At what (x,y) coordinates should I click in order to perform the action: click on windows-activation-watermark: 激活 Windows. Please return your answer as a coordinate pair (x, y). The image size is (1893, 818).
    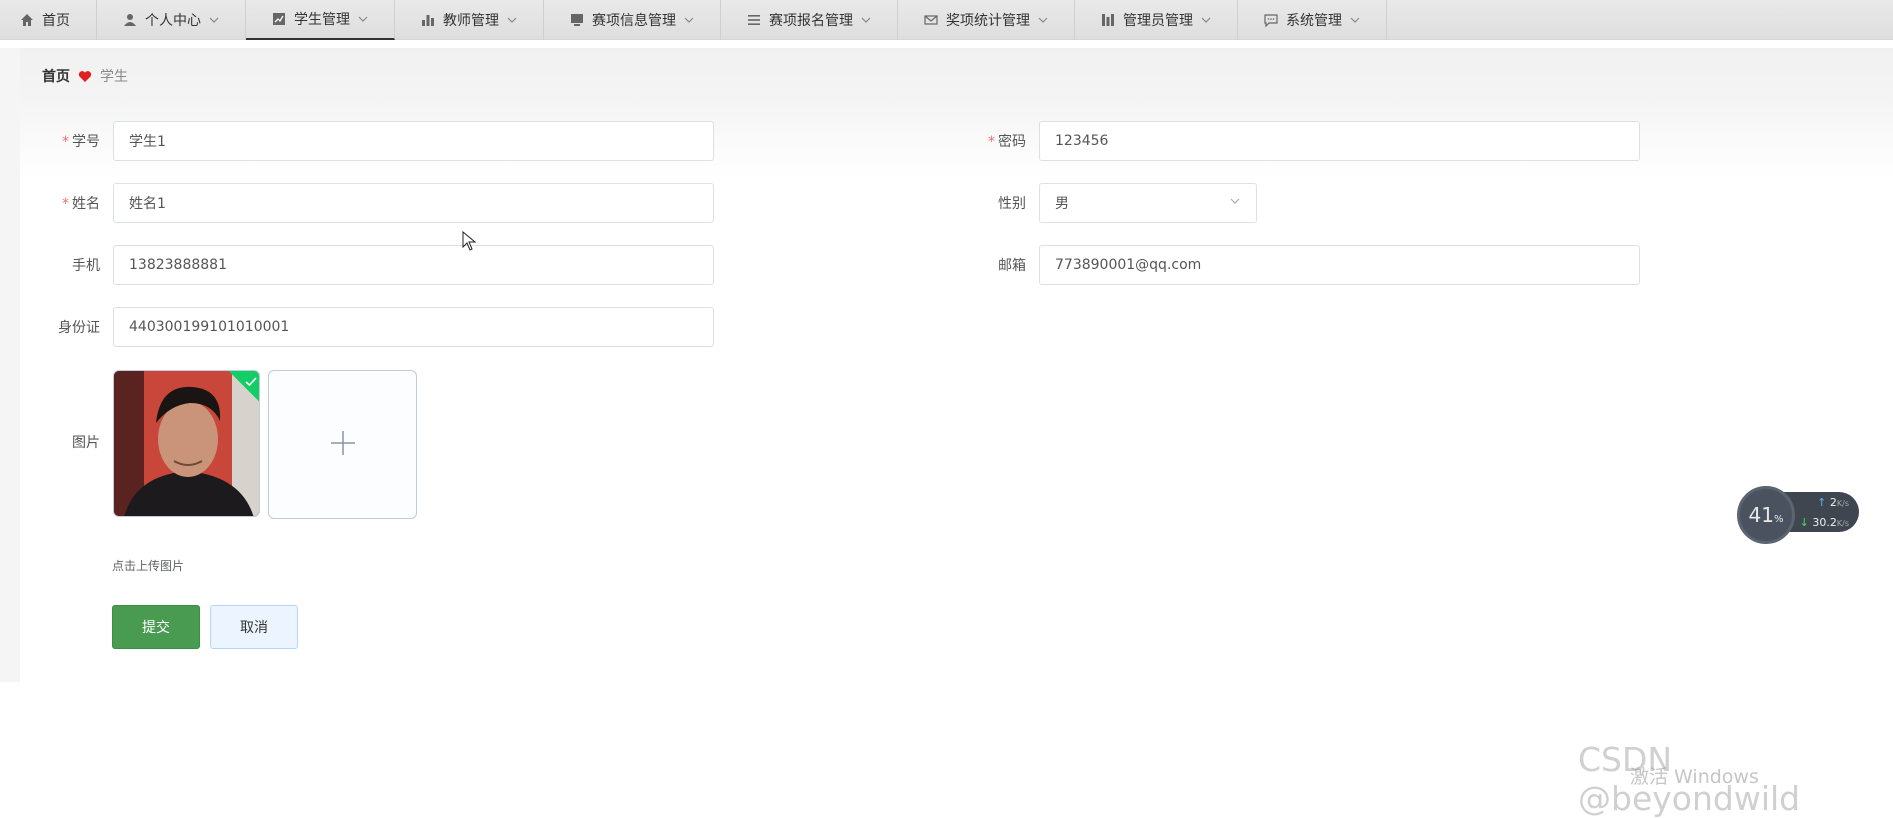
    Looking at the image, I should click on (1694, 777).